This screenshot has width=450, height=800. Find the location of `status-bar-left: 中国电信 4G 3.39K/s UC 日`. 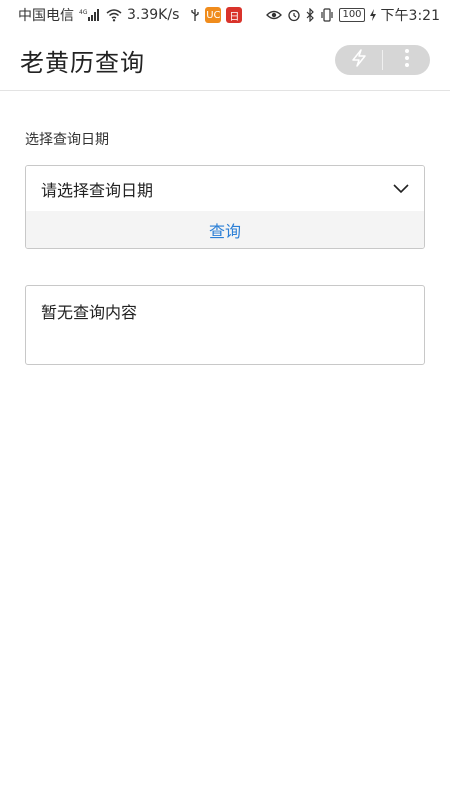

status-bar-left: 中国电信 4G 3.39K/s UC 日 is located at coordinates (130, 15).